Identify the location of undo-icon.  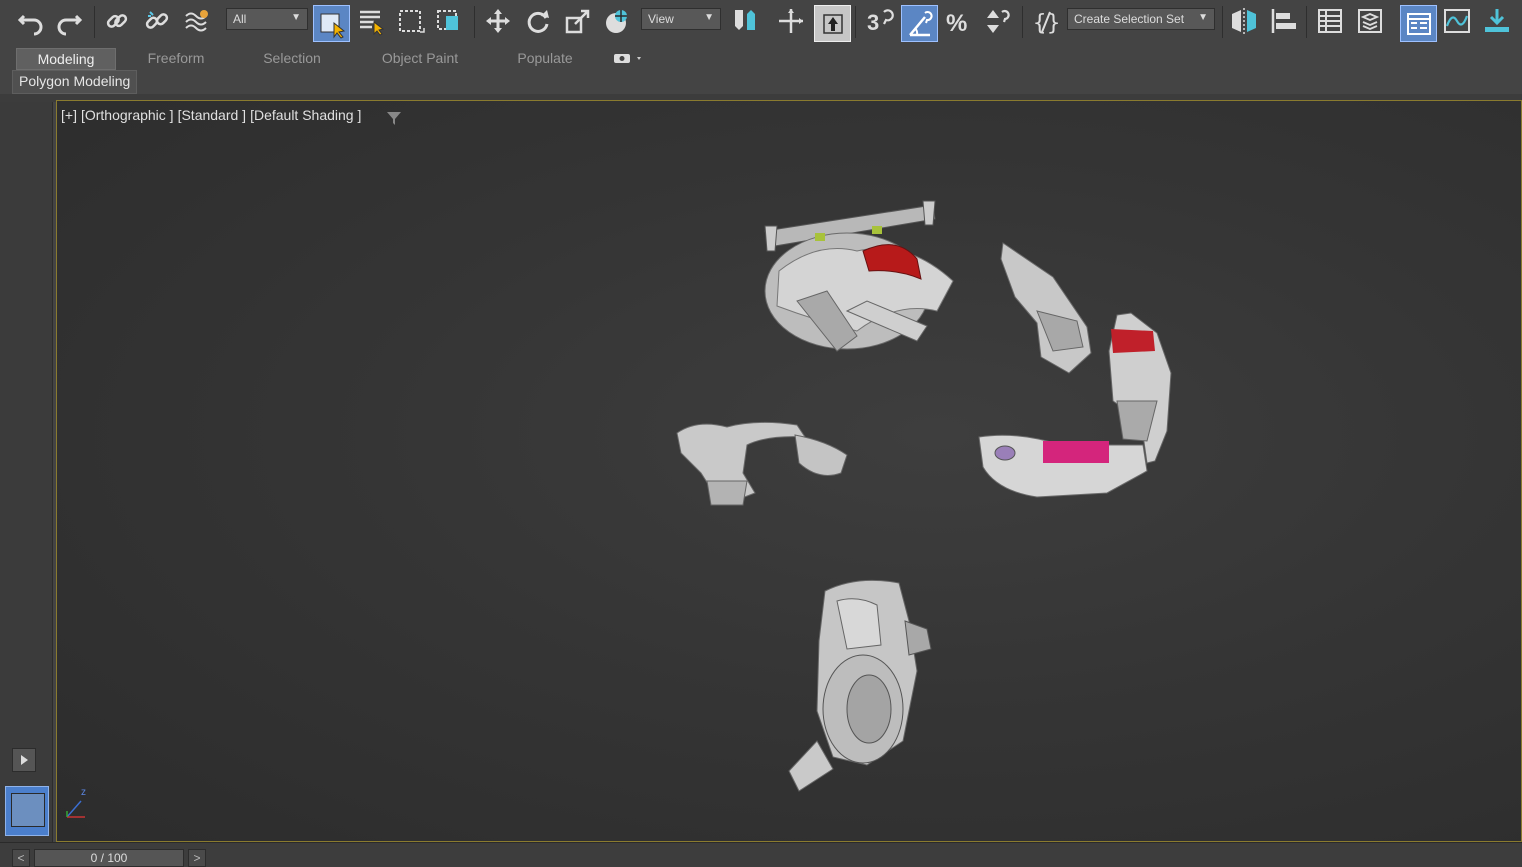
(31, 21).